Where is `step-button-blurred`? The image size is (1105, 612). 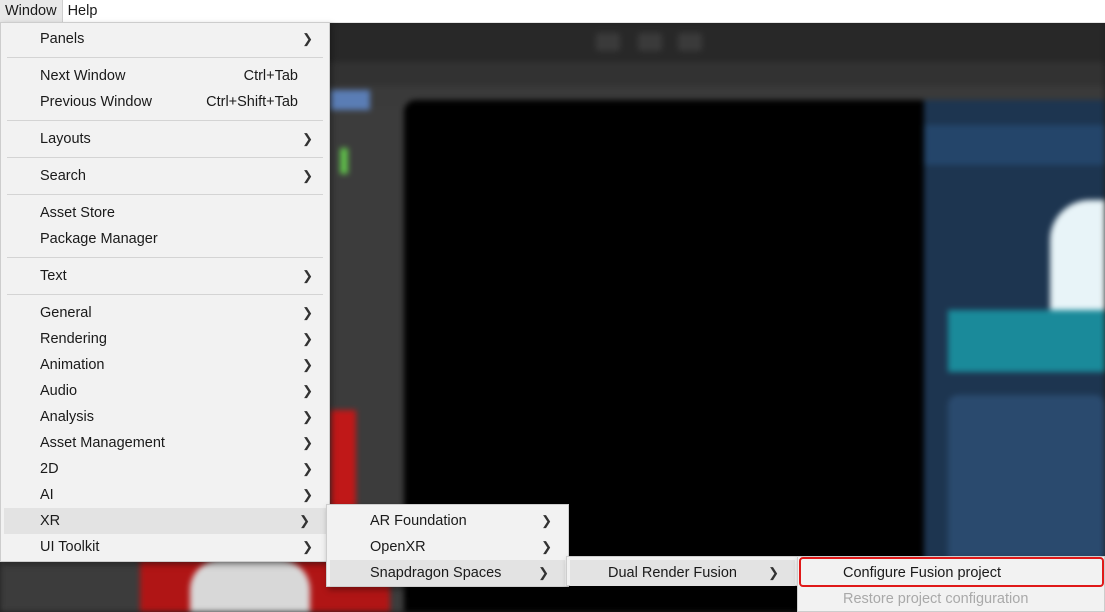 step-button-blurred is located at coordinates (690, 42).